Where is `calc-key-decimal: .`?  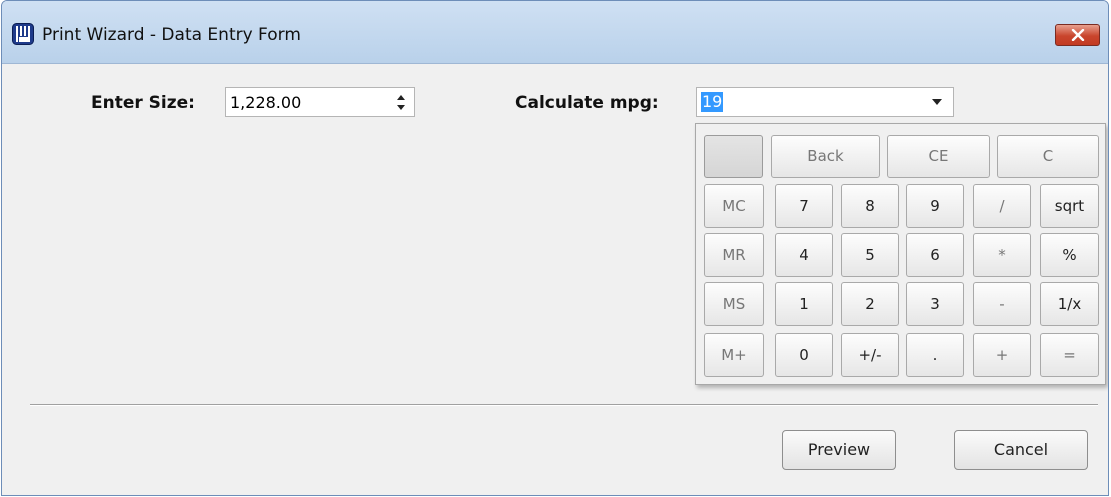 calc-key-decimal: . is located at coordinates (935, 355).